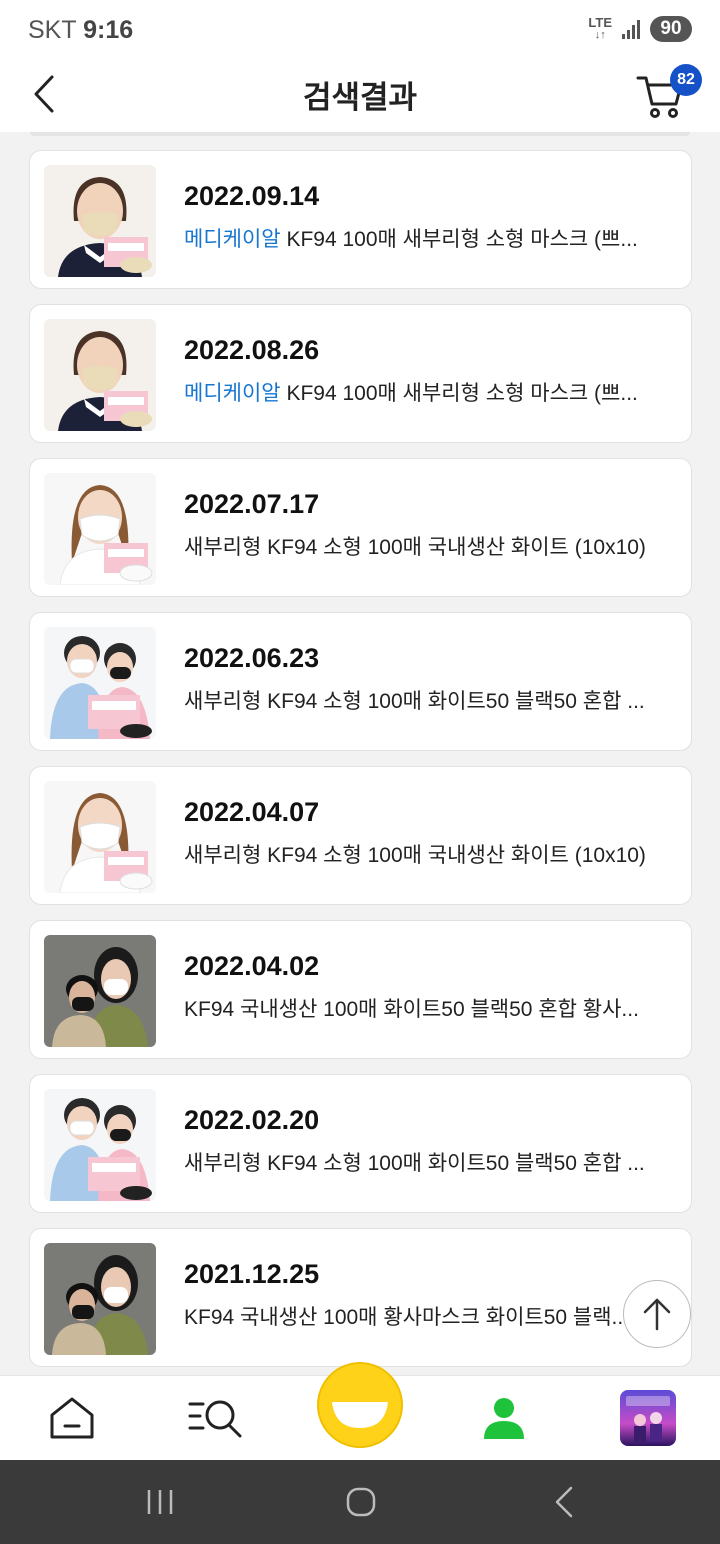 The height and width of the screenshot is (1544, 720). What do you see at coordinates (252, 196) in the screenshot?
I see `order-date: 2022.09.14` at bounding box center [252, 196].